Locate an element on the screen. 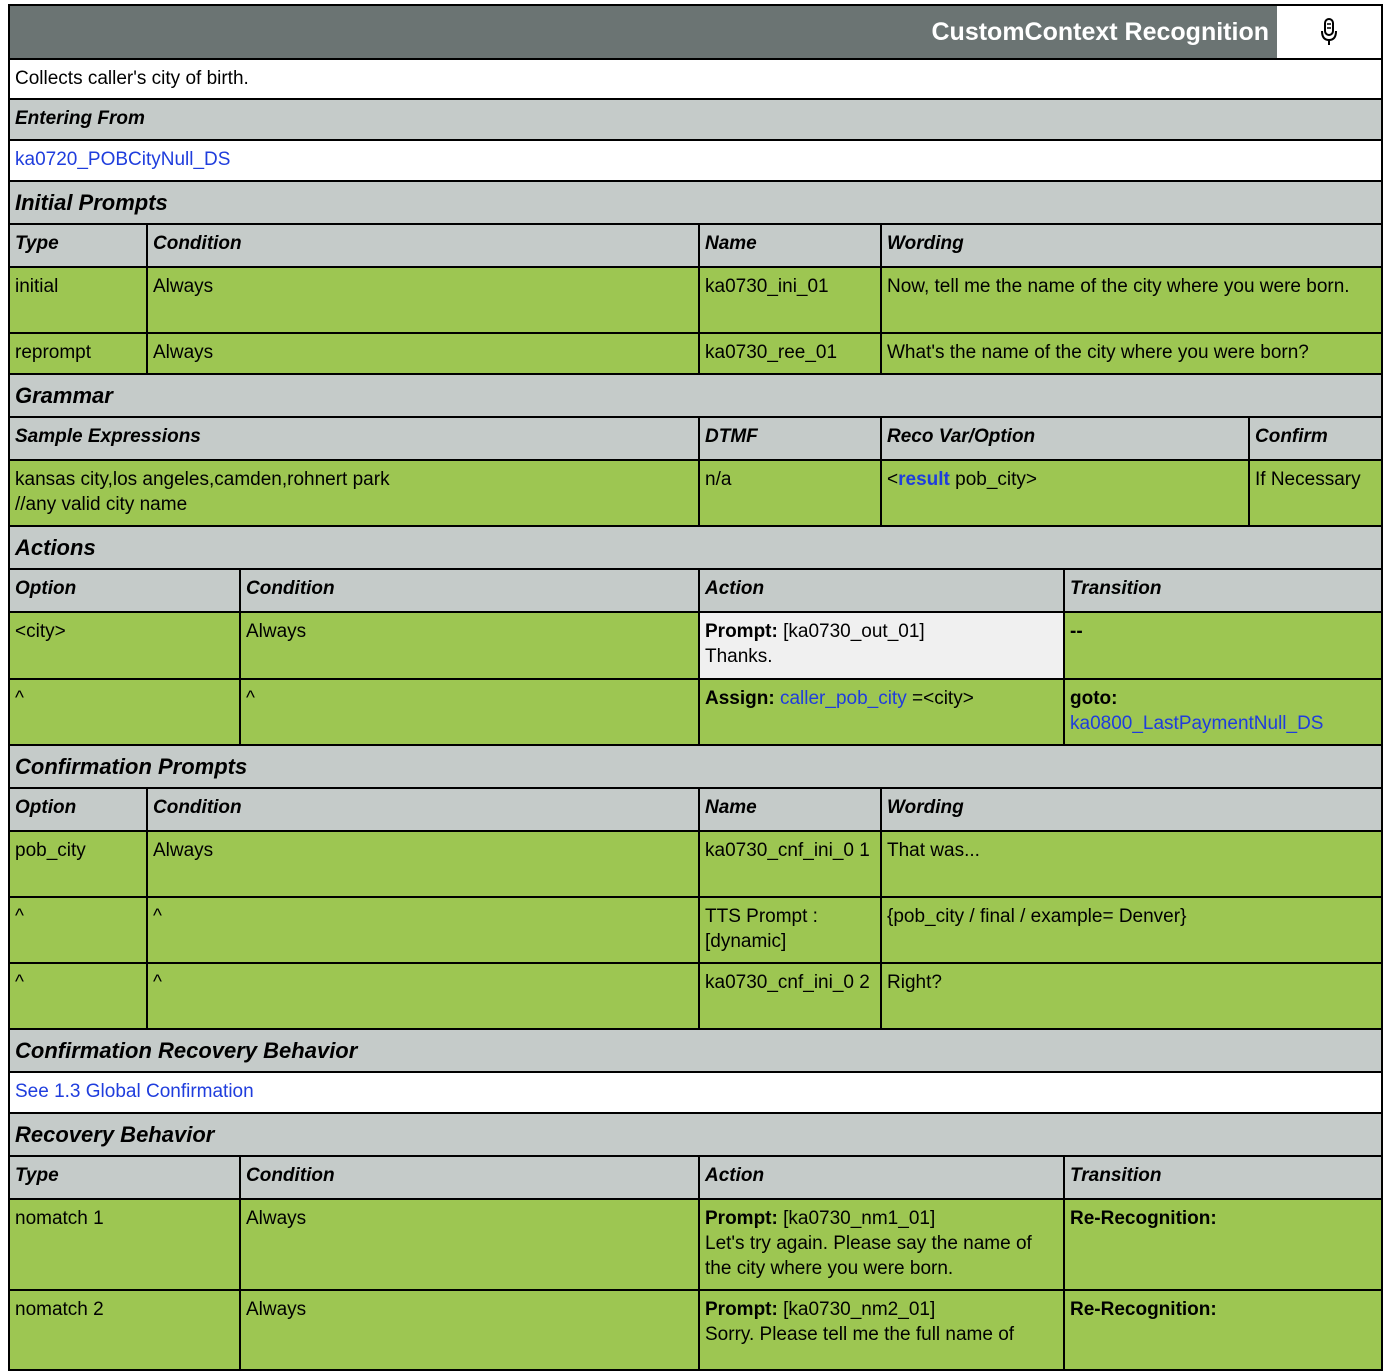 The image size is (1383, 1371). description-text: Collects caller's city of birth. is located at coordinates (132, 78).